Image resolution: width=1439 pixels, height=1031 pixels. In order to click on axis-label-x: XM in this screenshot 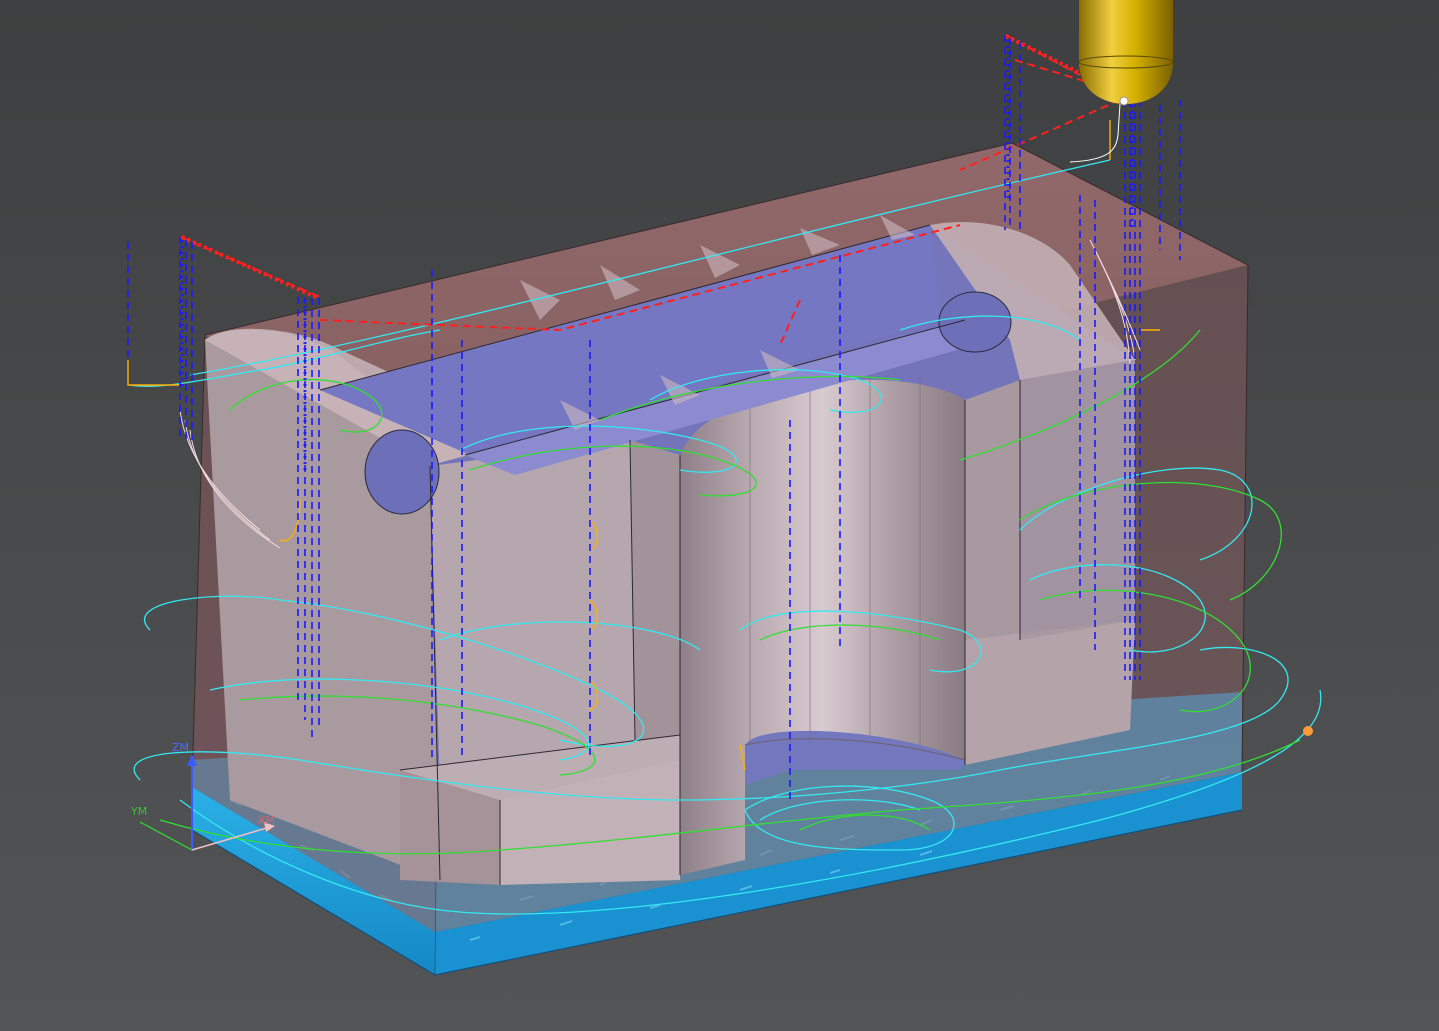, I will do `click(267, 820)`.